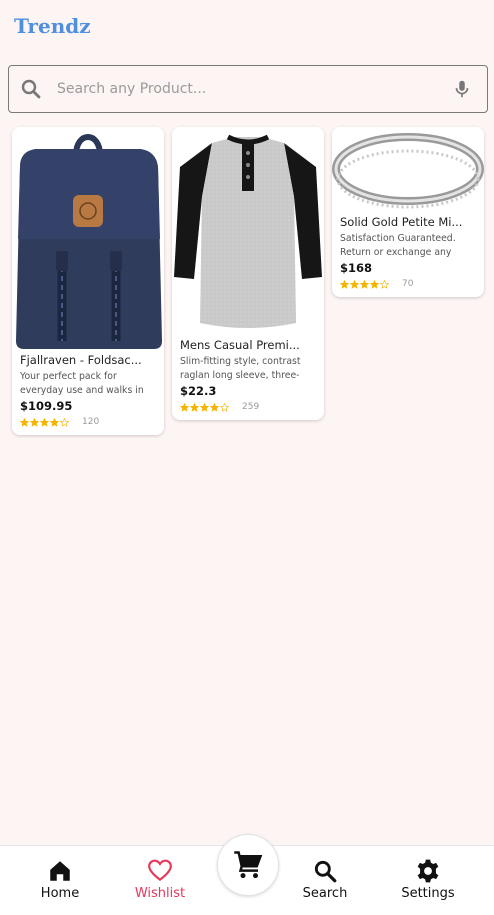 The image size is (494, 915). Describe the element at coordinates (428, 893) in the screenshot. I see `nav-settings-label: Settings` at that location.